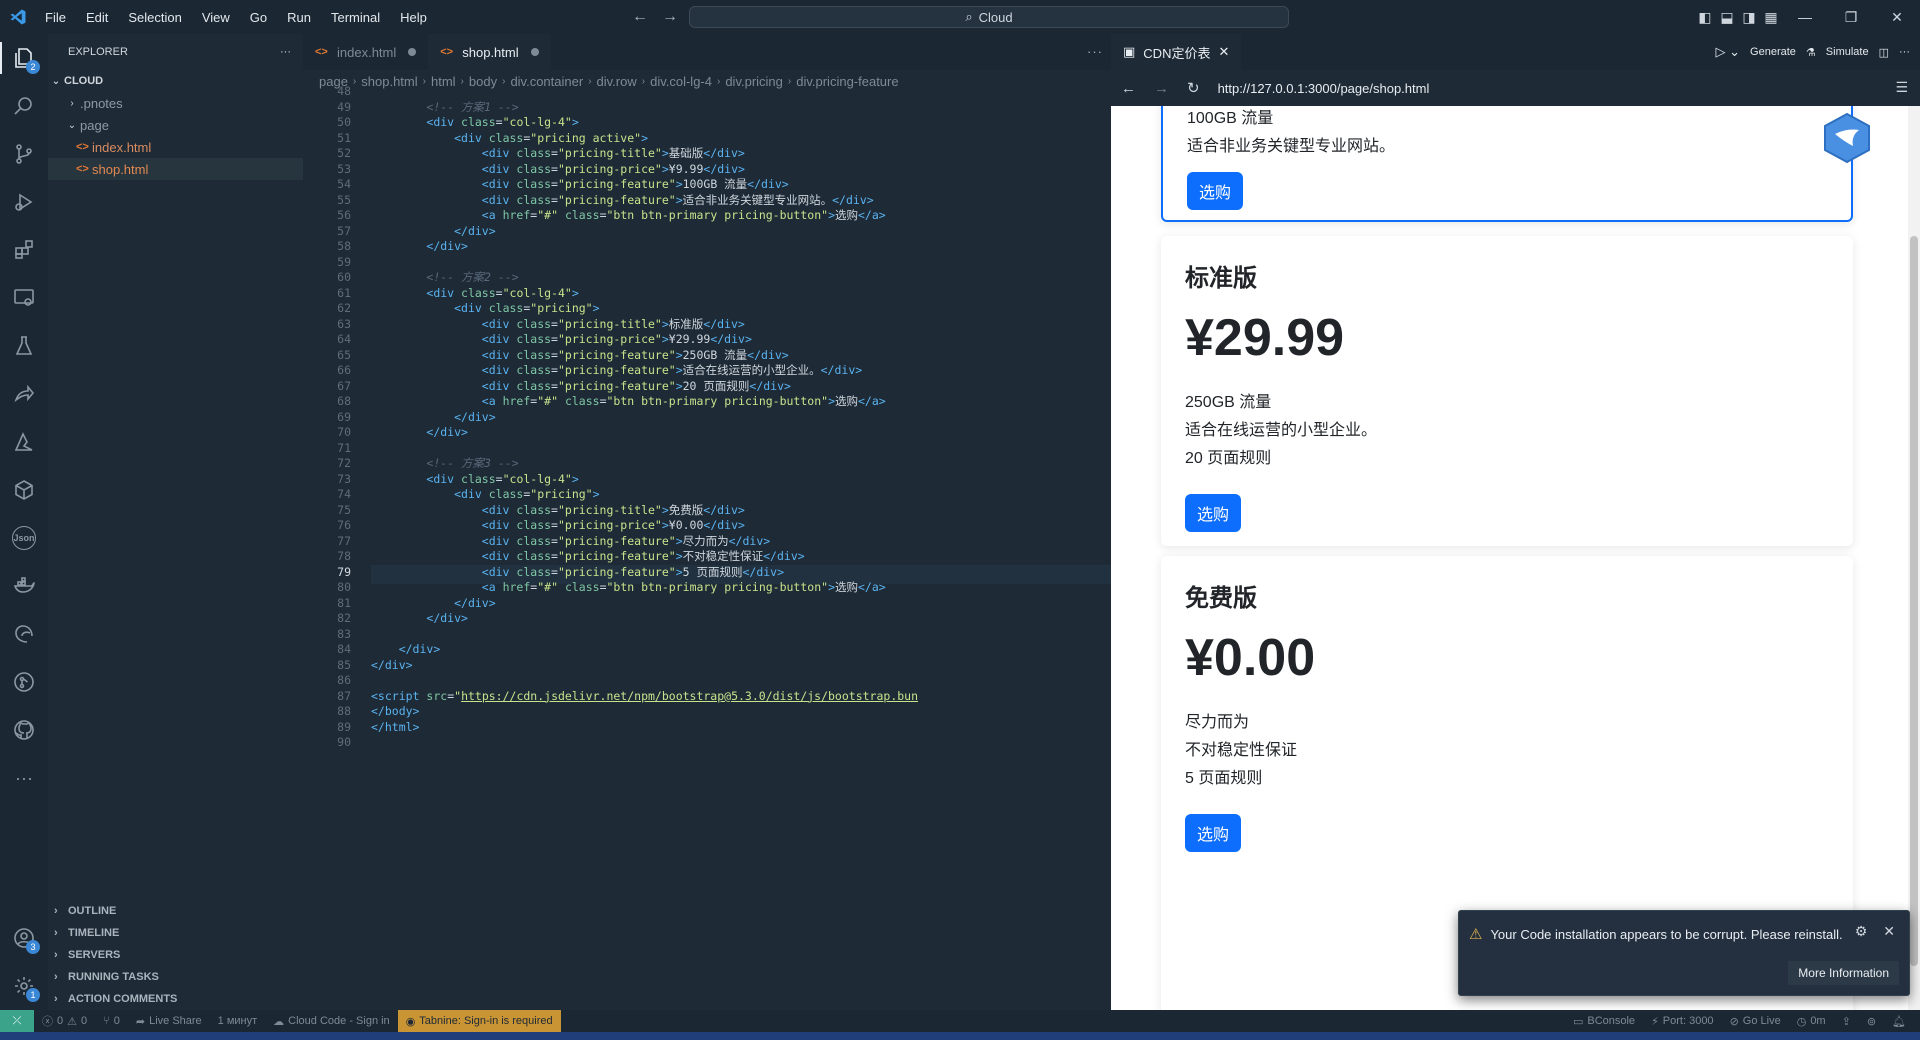 The image size is (1920, 1040). What do you see at coordinates (444, 108) in the screenshot?
I see `code-line: <!-- 方案1 -->` at bounding box center [444, 108].